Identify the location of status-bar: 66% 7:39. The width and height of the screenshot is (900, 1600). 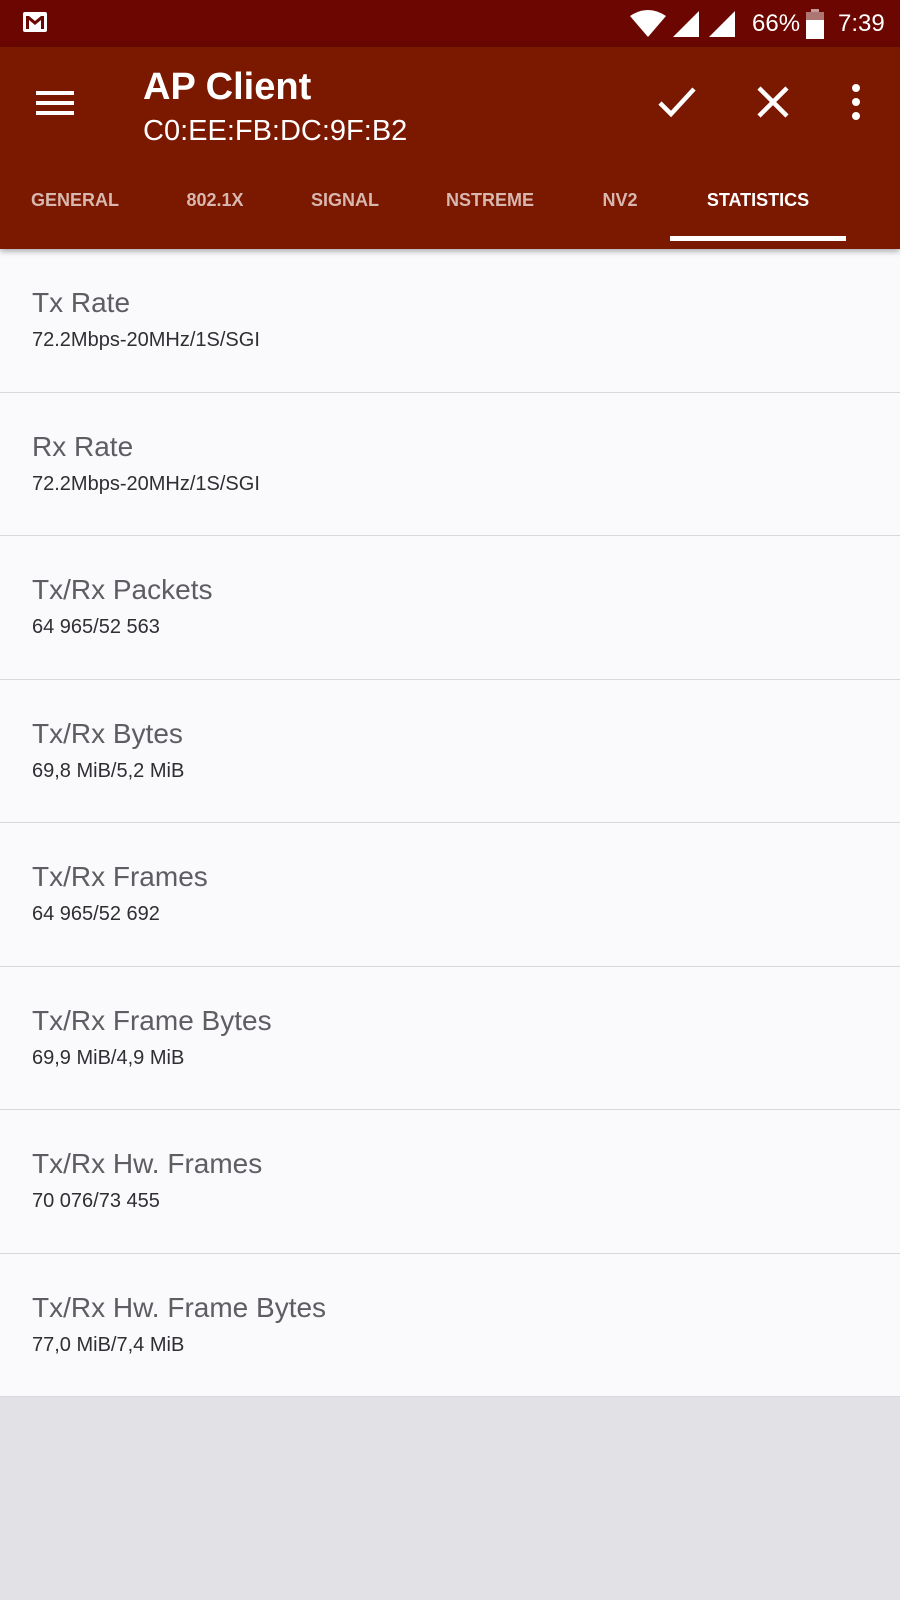
(450, 23).